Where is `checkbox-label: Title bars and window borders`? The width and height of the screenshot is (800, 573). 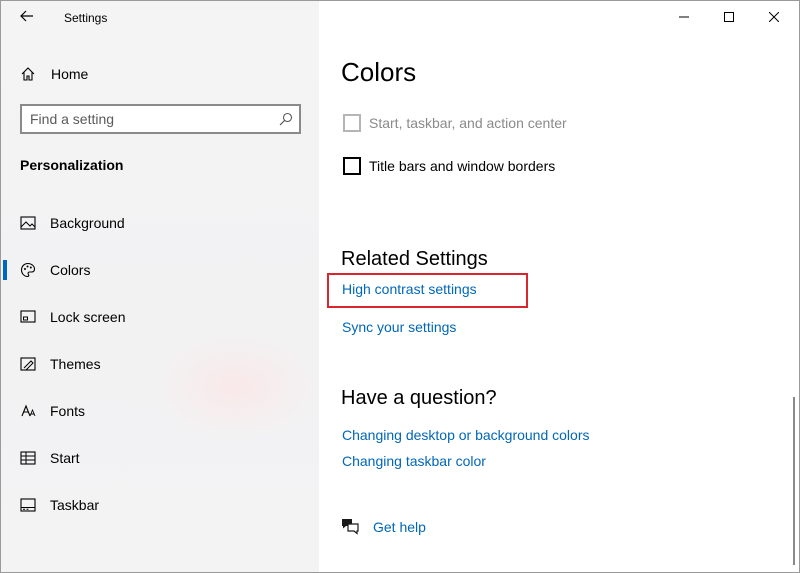
checkbox-label: Title bars and window borders is located at coordinates (462, 166).